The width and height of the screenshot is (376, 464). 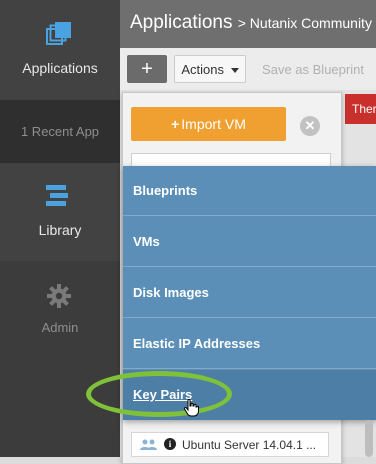 What do you see at coordinates (60, 327) in the screenshot?
I see `nav-admin-label: Admin` at bounding box center [60, 327].